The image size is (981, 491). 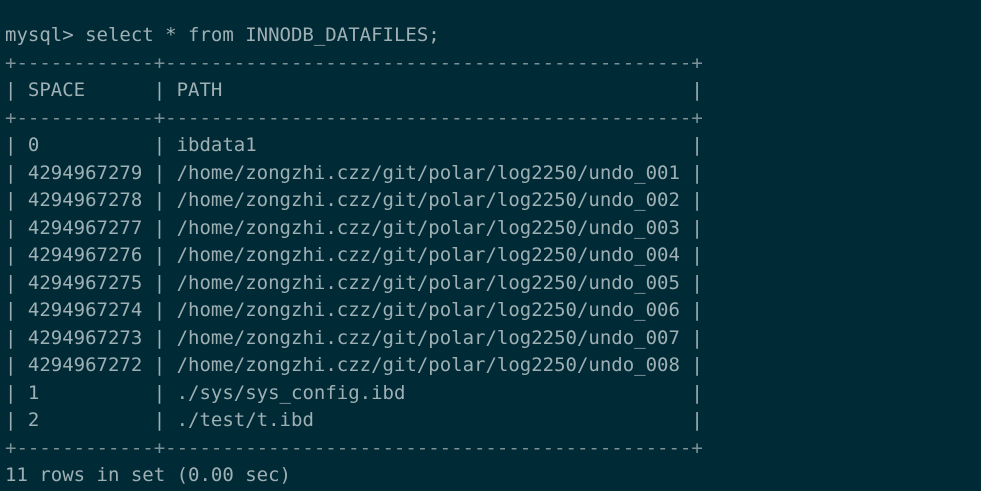 I want to click on cell-space: 4294967273, so click(x=85, y=337).